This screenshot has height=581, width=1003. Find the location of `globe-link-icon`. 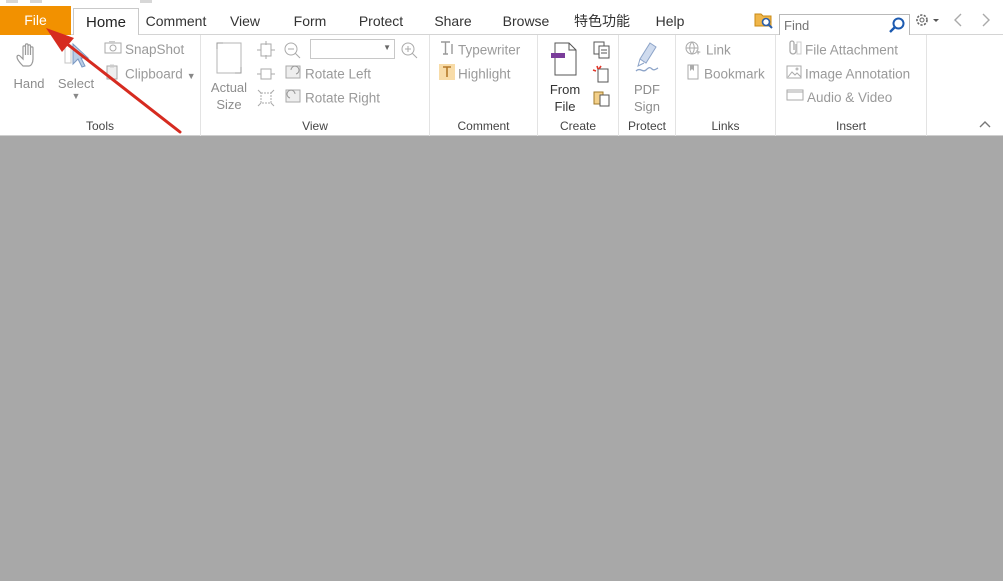

globe-link-icon is located at coordinates (694, 51).